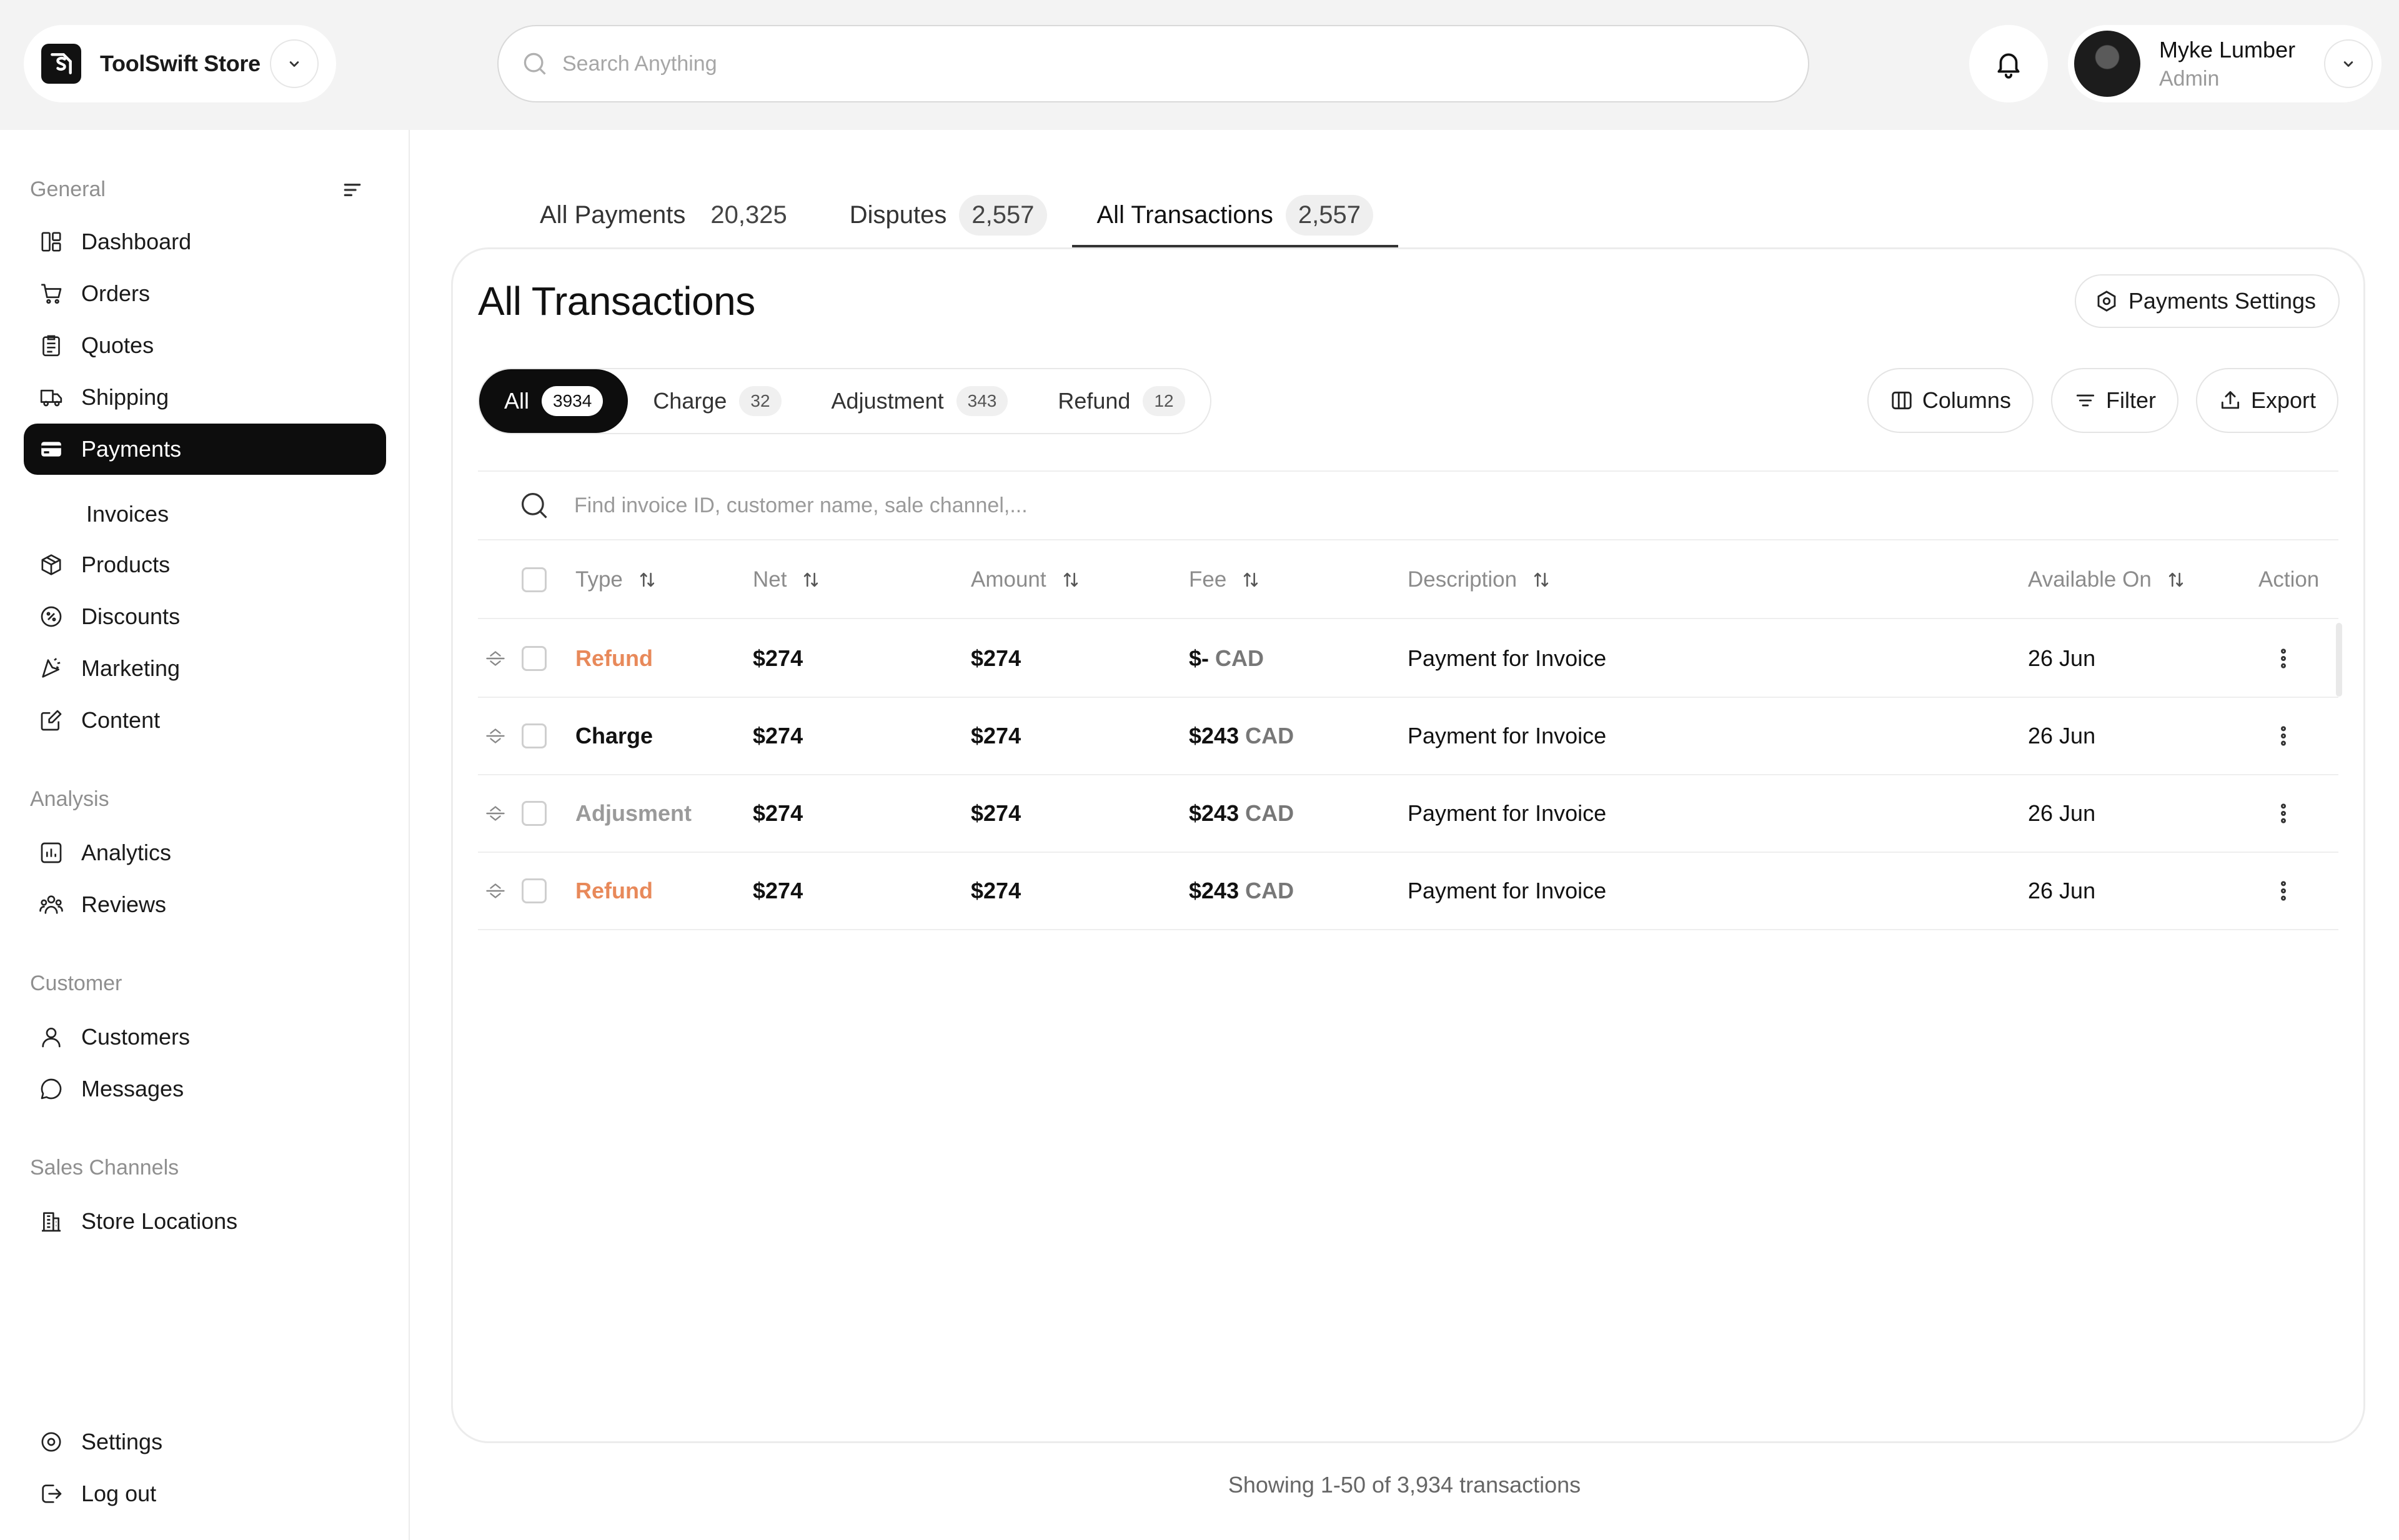 This screenshot has width=2399, height=1540. What do you see at coordinates (205, 450) in the screenshot?
I see `sidebar-item-payments: Payments` at bounding box center [205, 450].